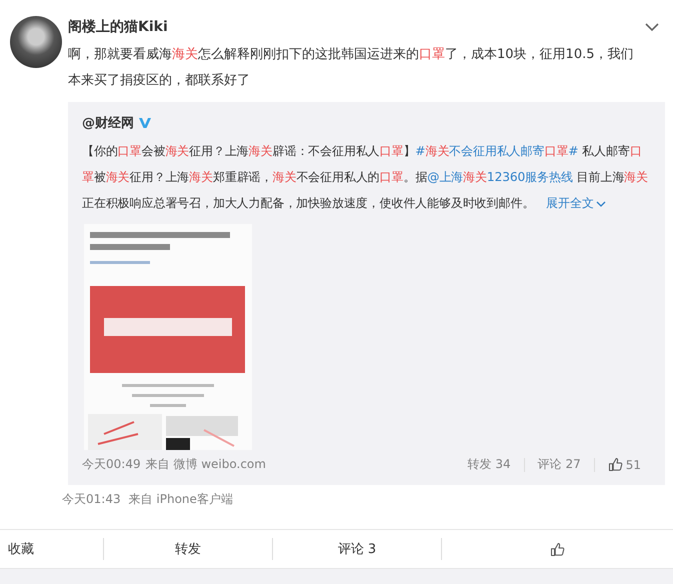 The width and height of the screenshot is (673, 584). Describe the element at coordinates (496, 151) in the screenshot. I see `text-link: #海关不会征用私人邮寄口罩#` at that location.